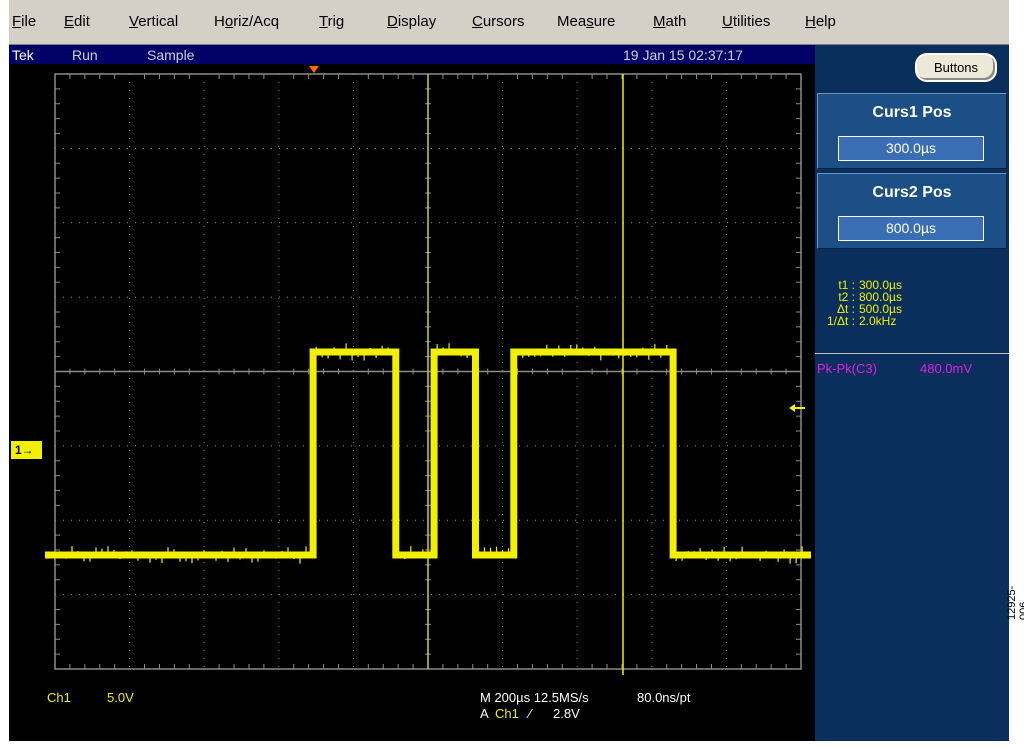 The image size is (1024, 747). I want to click on menu-display: Display, so click(411, 21).